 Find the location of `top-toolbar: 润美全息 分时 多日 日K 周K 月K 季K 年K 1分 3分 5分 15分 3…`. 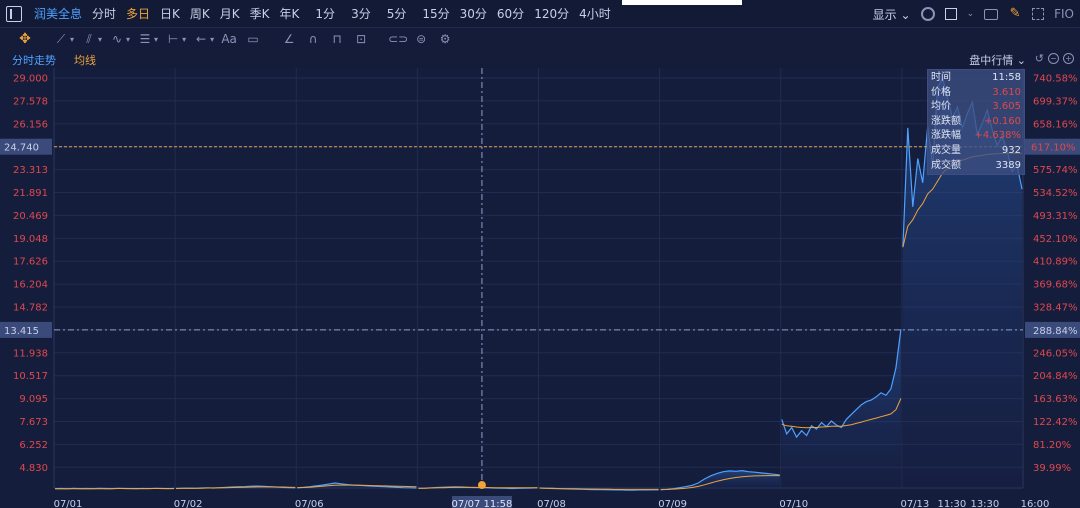

top-toolbar: 润美全息 分时 多日 日K 周K 月K 季K 年K 1分 3分 5分 15分 3… is located at coordinates (540, 14).